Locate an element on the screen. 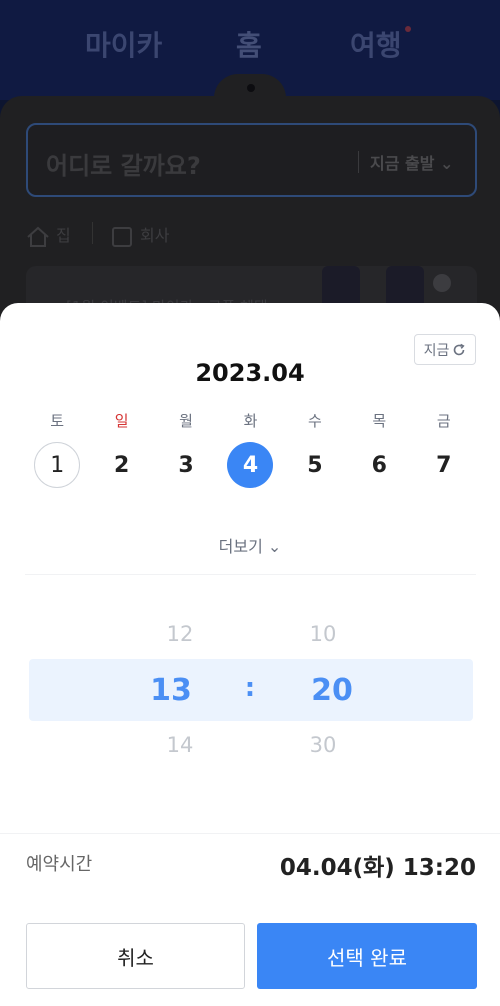  month-title: 2023.04 is located at coordinates (250, 373).